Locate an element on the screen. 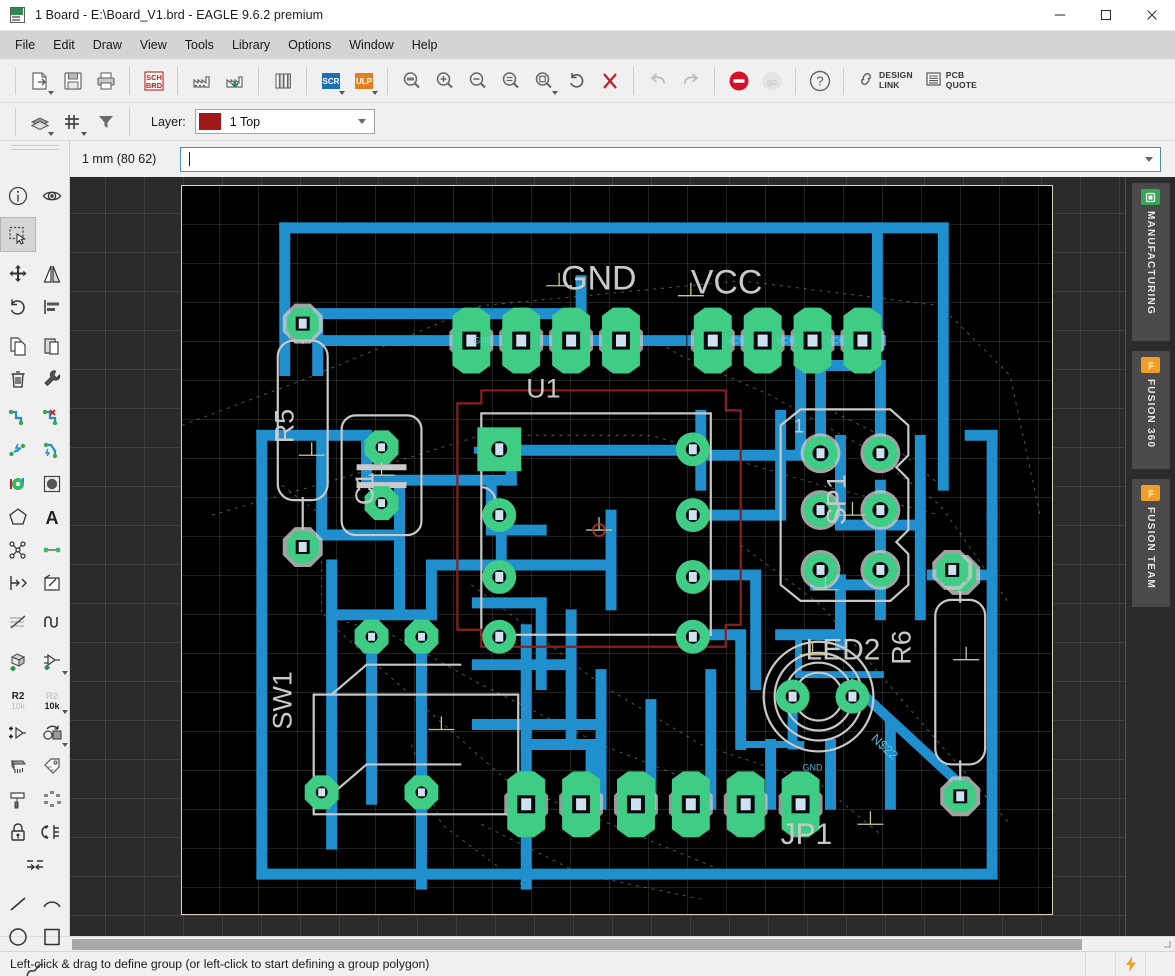  signal-tool is located at coordinates (18, 582).